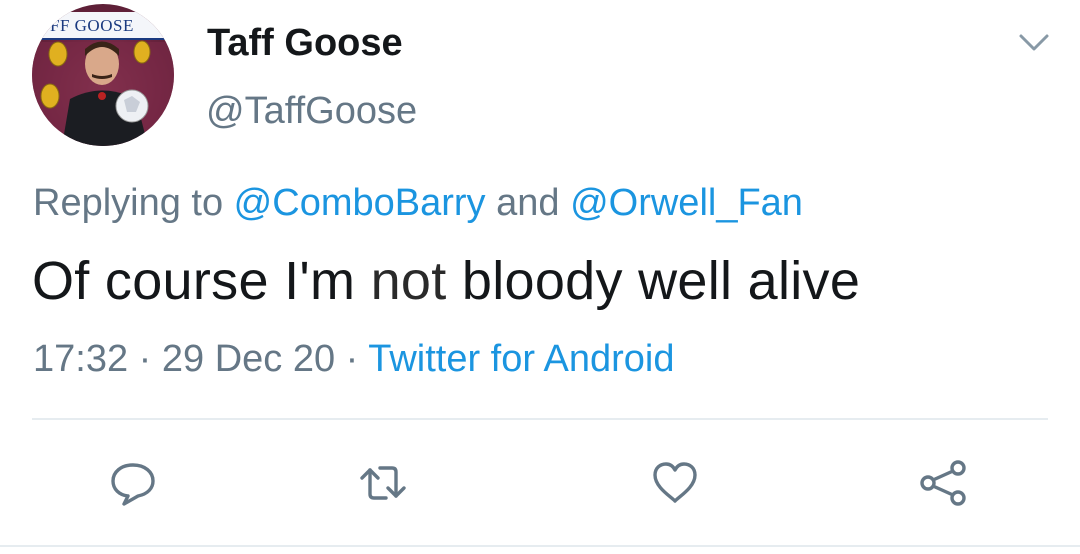  I want to click on tweet-meta: 17:32 · 29 Dec 20 · Twitter for Android, so click(353, 359).